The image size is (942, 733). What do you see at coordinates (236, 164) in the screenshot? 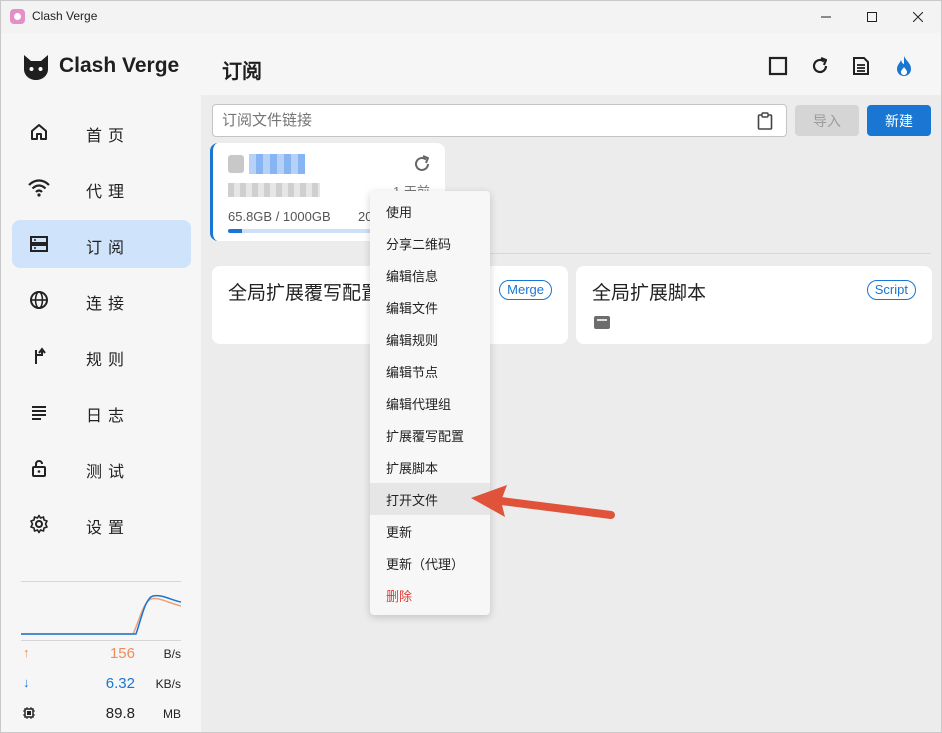
I see `profile-type-icon` at bounding box center [236, 164].